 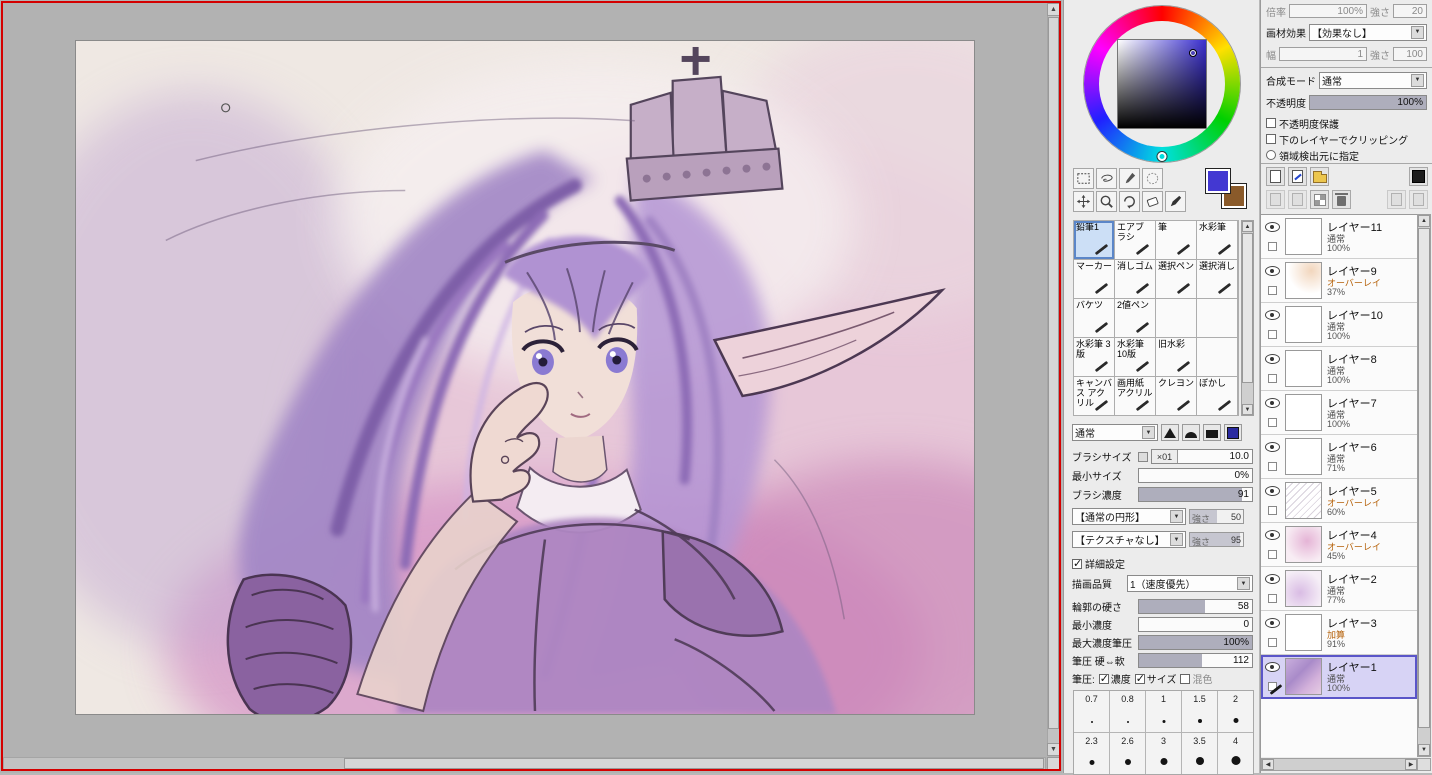 What do you see at coordinates (1411, 764) in the screenshot?
I see `scroll-right-icon: ▶` at bounding box center [1411, 764].